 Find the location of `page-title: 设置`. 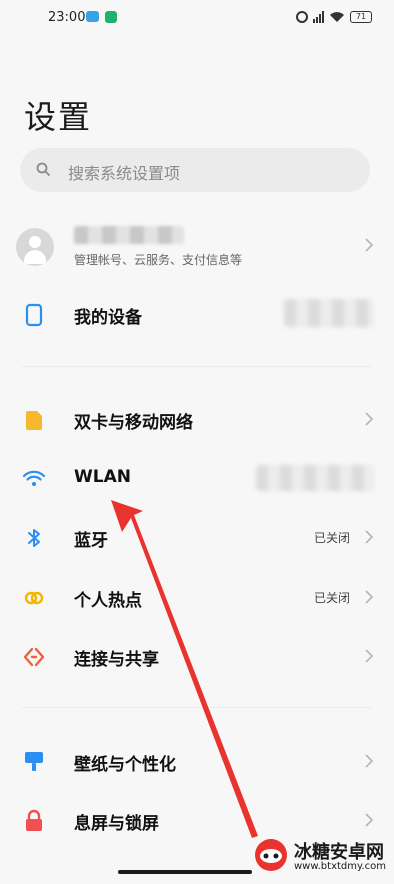

page-title: 设置 is located at coordinates (58, 117).